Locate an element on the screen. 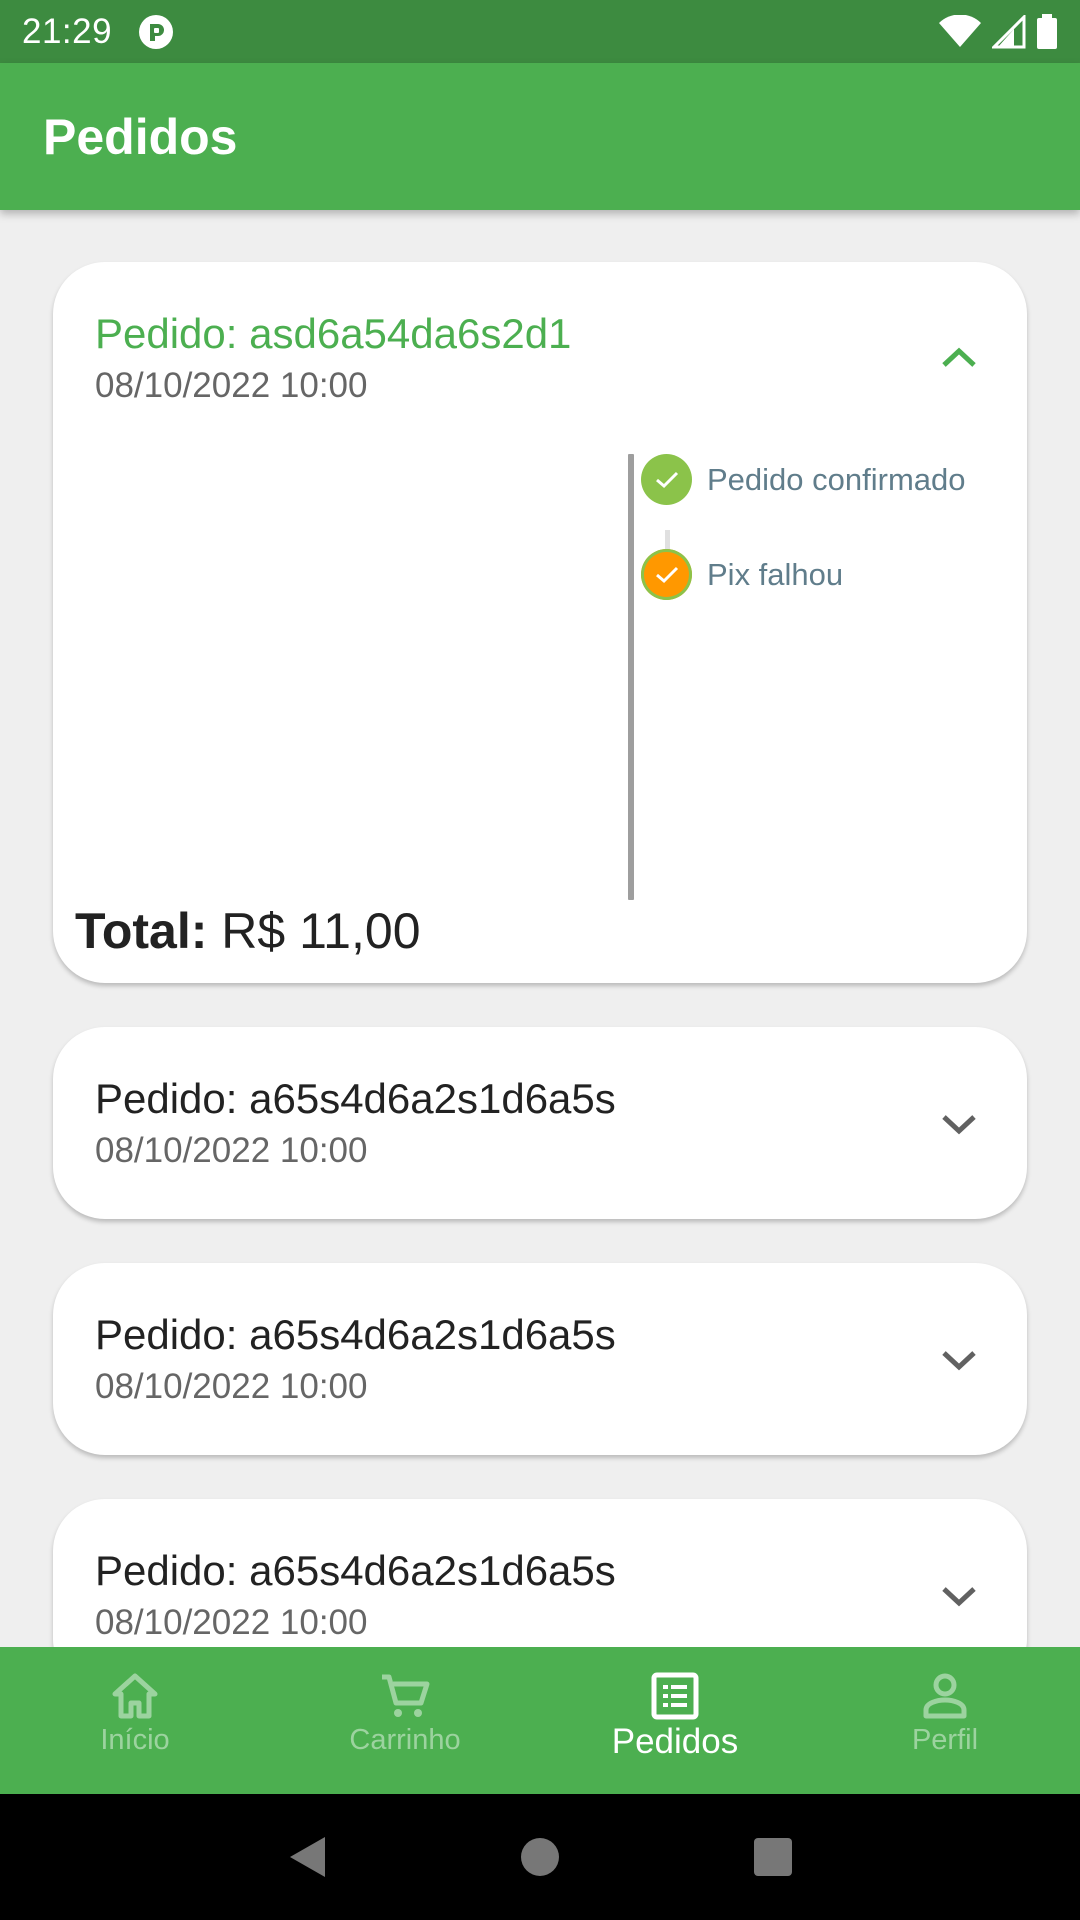  status-bar: 21:29 is located at coordinates (540, 31).